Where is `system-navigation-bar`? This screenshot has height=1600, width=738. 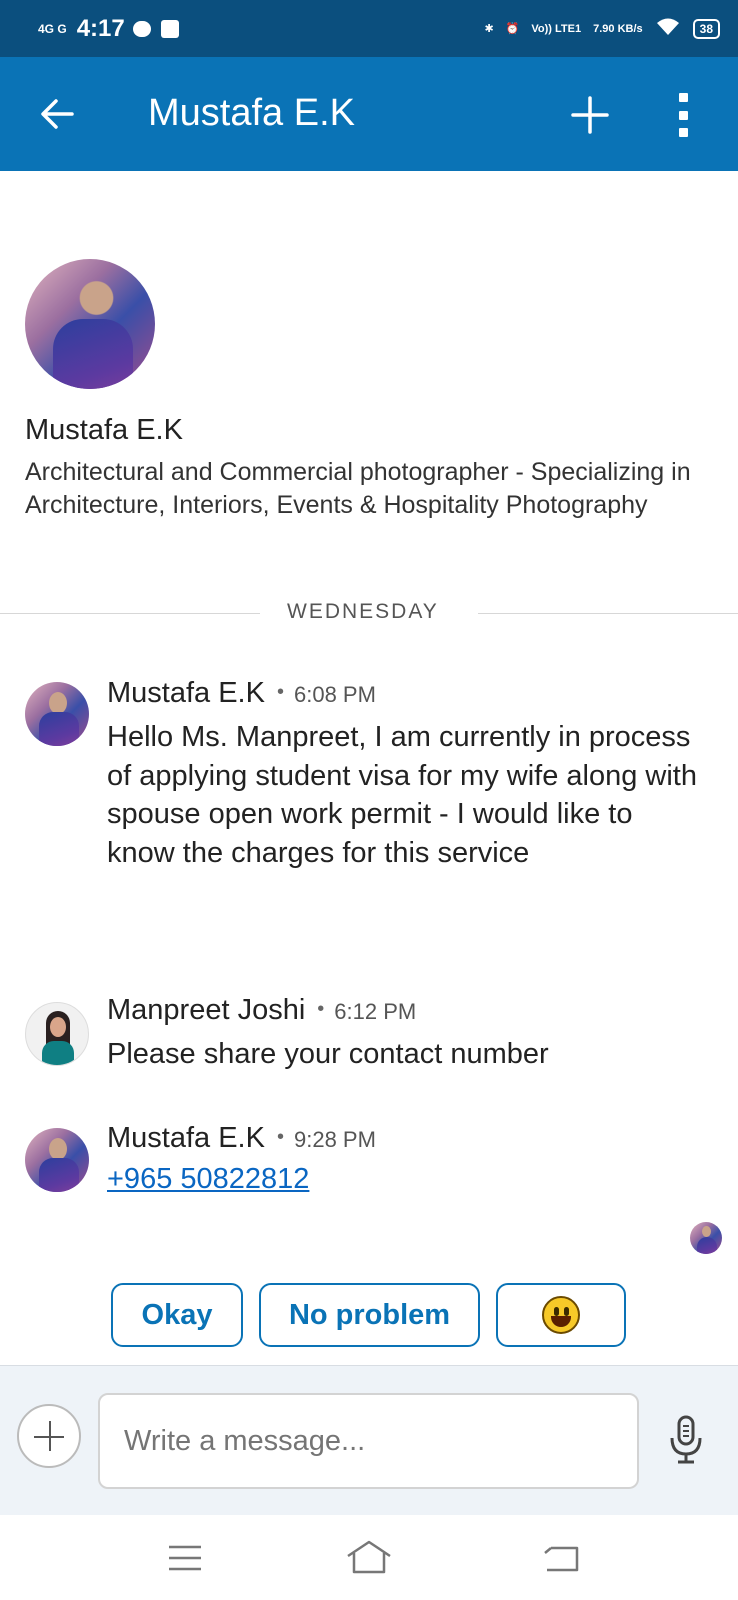 system-navigation-bar is located at coordinates (369, 1557).